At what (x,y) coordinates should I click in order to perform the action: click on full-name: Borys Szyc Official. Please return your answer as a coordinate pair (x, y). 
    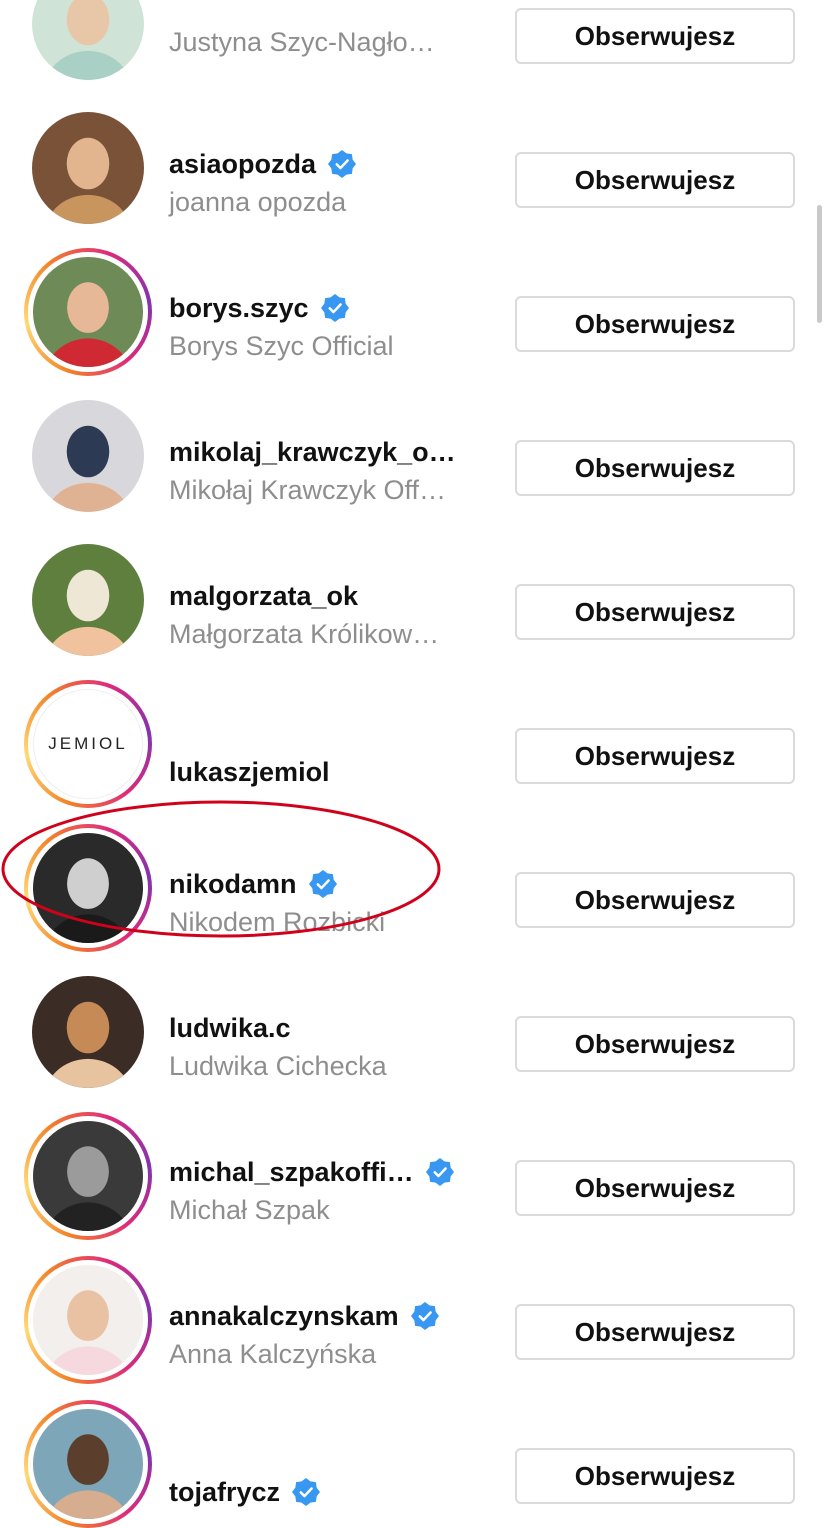
    Looking at the image, I should click on (281, 346).